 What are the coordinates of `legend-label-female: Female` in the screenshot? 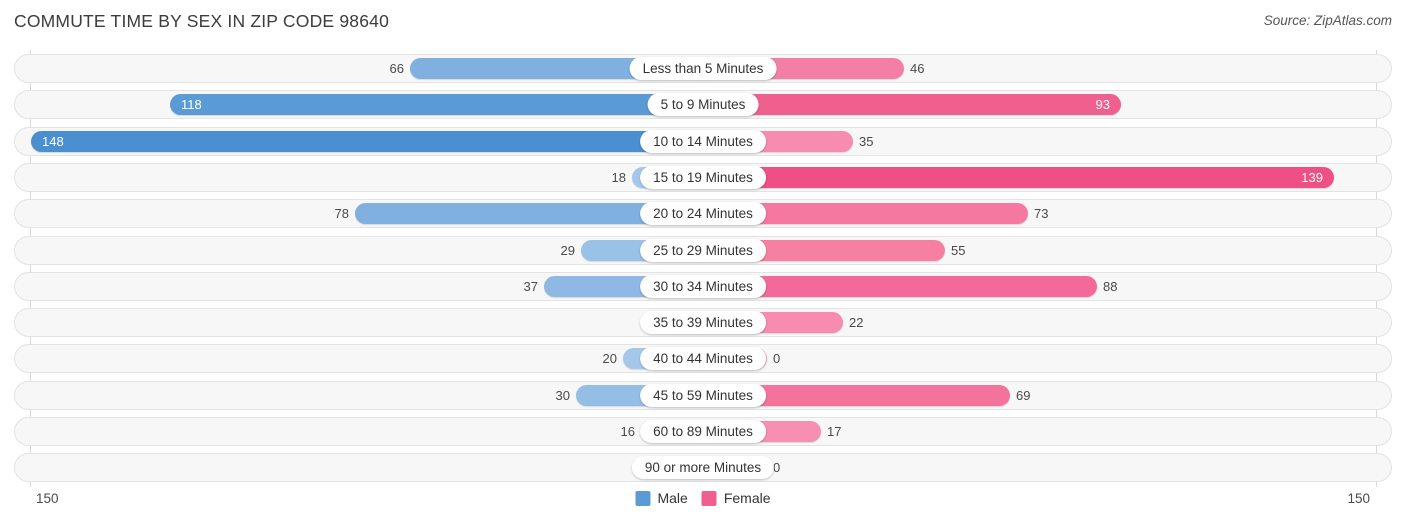 It's located at (747, 498).